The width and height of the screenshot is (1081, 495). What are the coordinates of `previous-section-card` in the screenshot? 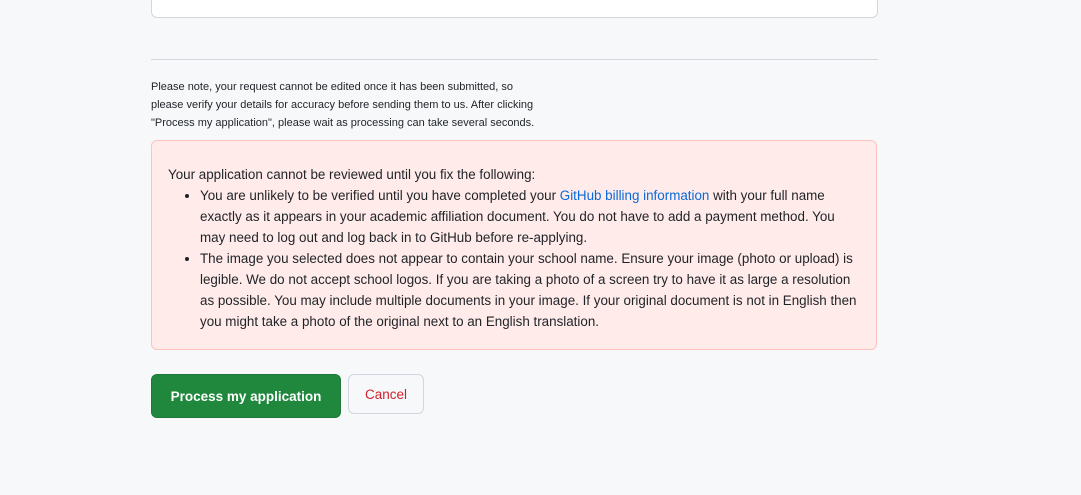 It's located at (514, 9).